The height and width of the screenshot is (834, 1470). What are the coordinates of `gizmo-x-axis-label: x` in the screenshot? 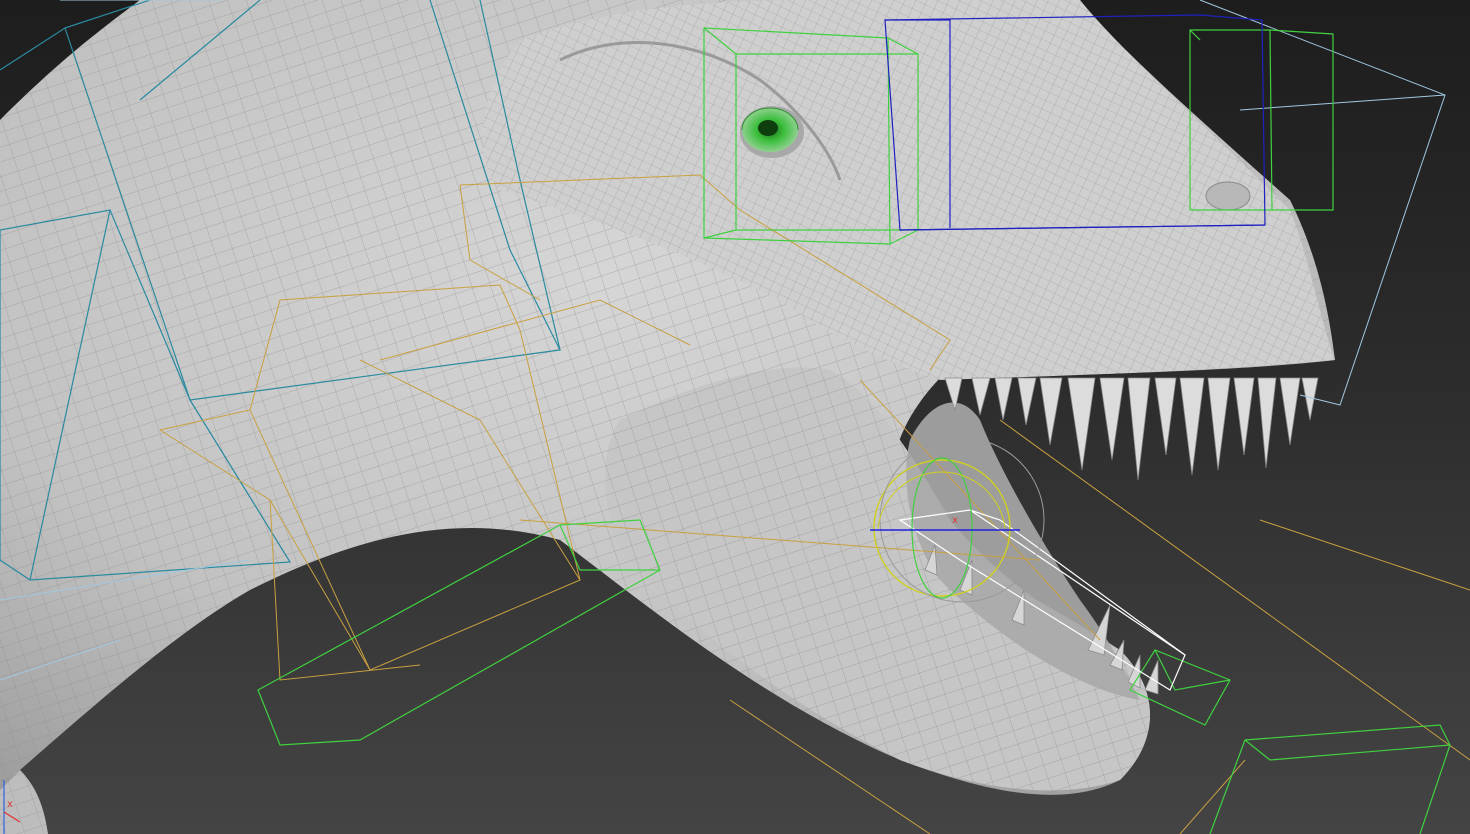 It's located at (955, 520).